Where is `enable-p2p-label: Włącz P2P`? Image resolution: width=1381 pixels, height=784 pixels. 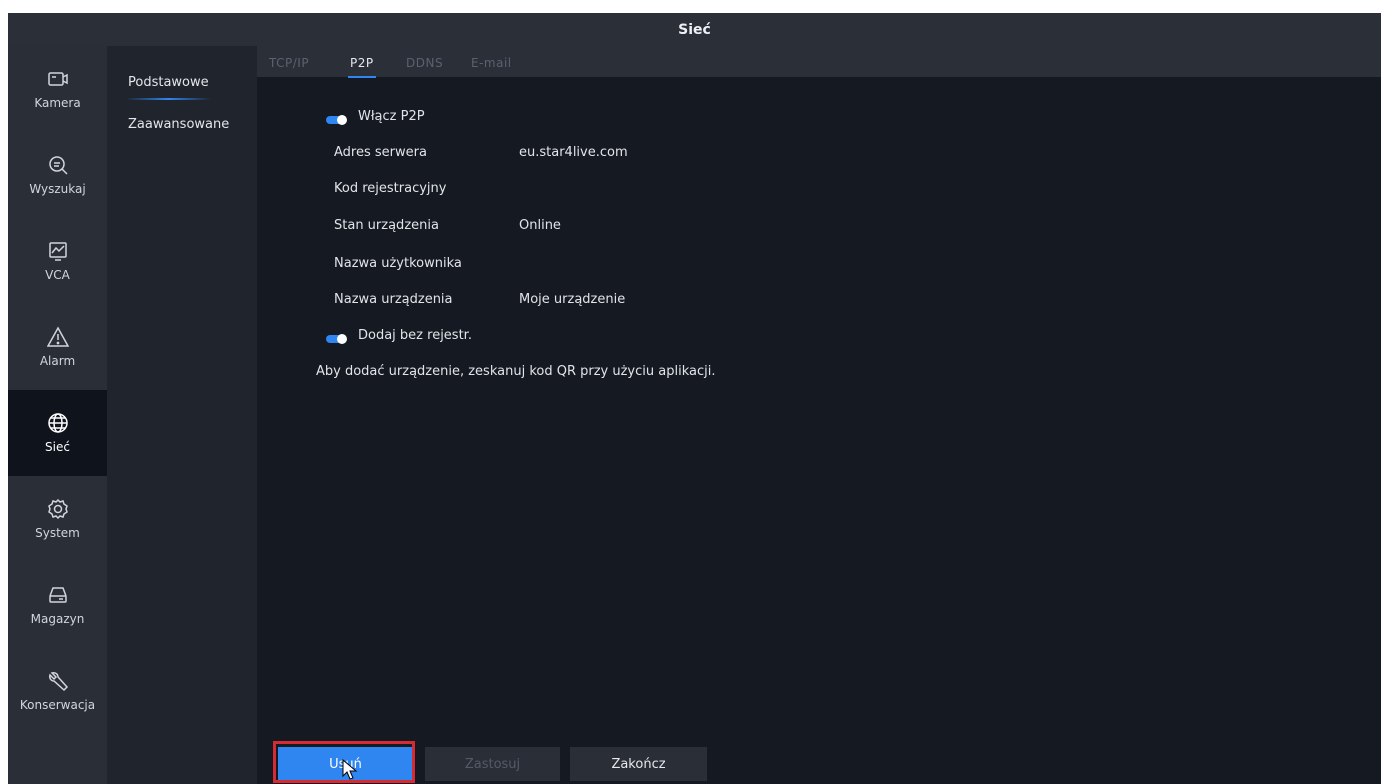 enable-p2p-label: Włącz P2P is located at coordinates (391, 116).